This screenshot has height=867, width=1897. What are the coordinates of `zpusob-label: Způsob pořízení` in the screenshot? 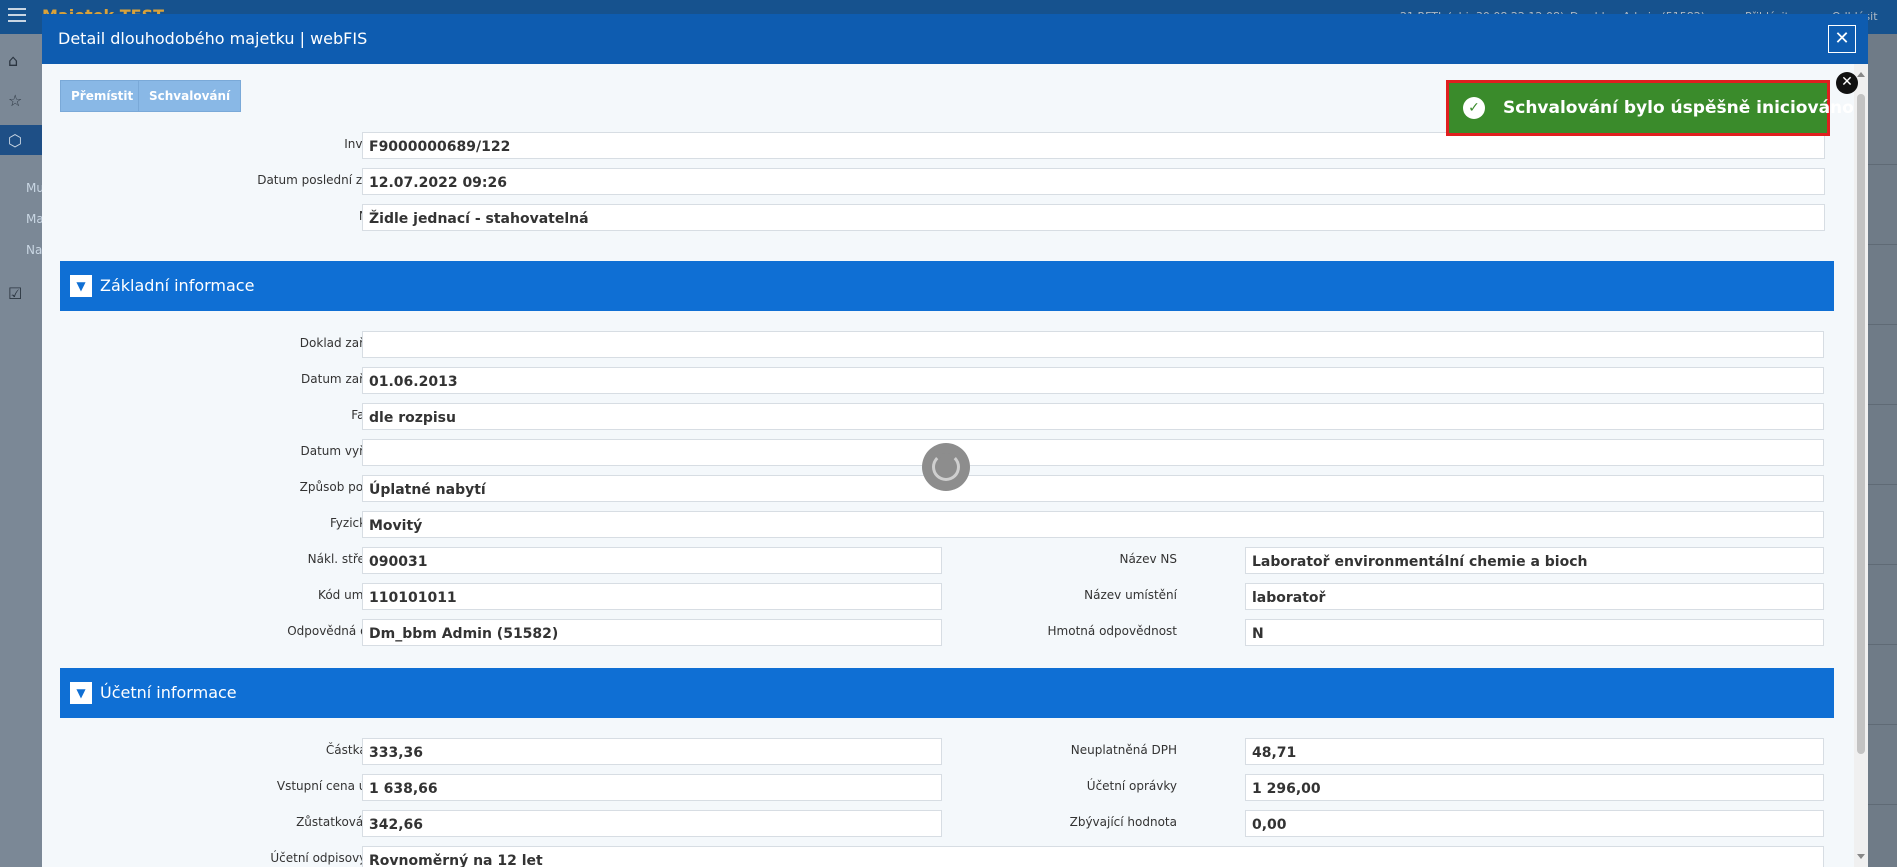 It's located at (347, 487).